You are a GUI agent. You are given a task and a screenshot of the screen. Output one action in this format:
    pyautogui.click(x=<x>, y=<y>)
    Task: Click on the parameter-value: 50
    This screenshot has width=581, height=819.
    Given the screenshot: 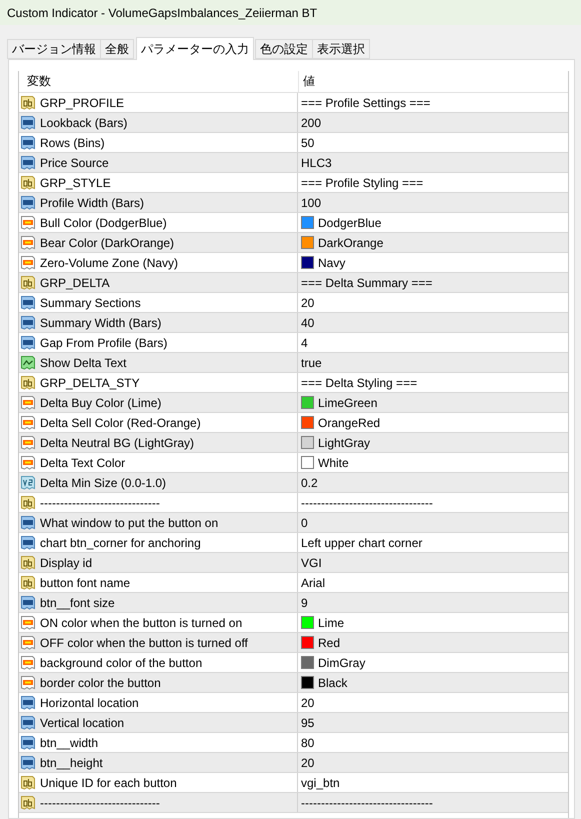 What is the action you would take?
    pyautogui.click(x=307, y=143)
    